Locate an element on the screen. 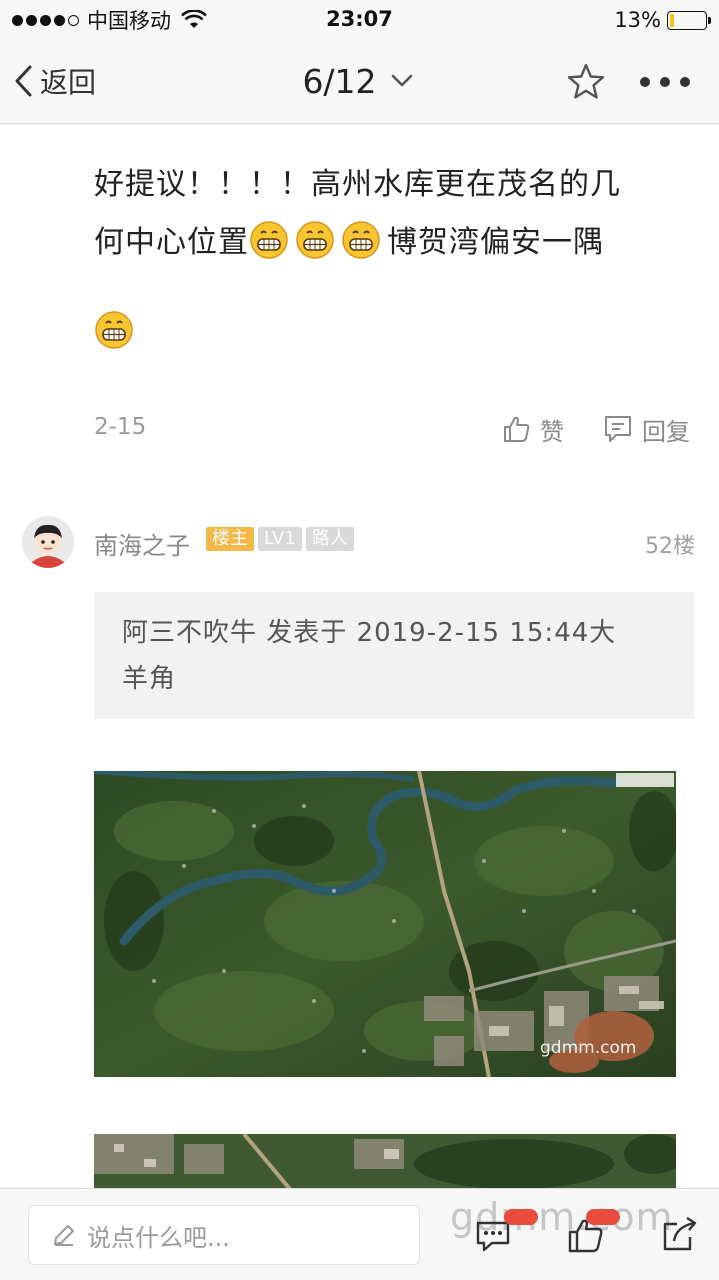 The width and height of the screenshot is (719, 1280). thumbs-up-icon is located at coordinates (517, 429).